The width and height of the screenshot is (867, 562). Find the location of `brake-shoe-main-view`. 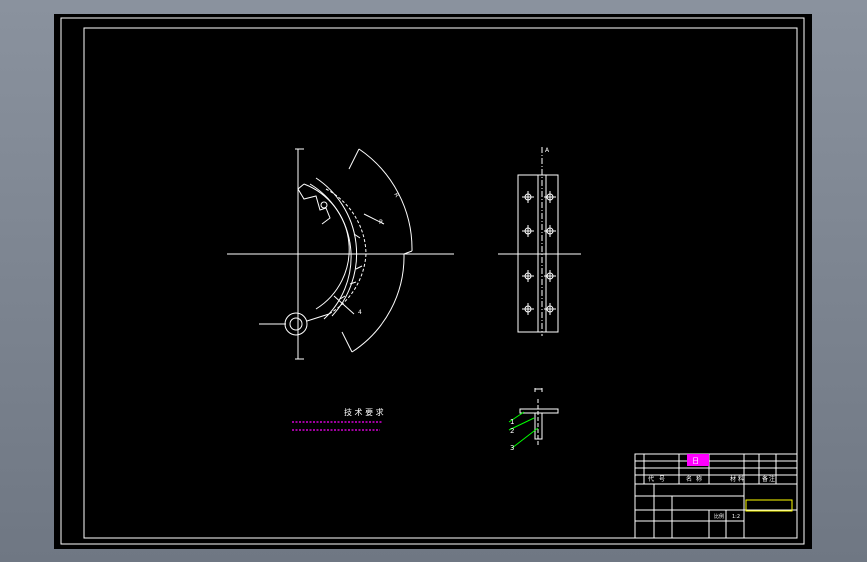

brake-shoe-main-view is located at coordinates (340, 254).